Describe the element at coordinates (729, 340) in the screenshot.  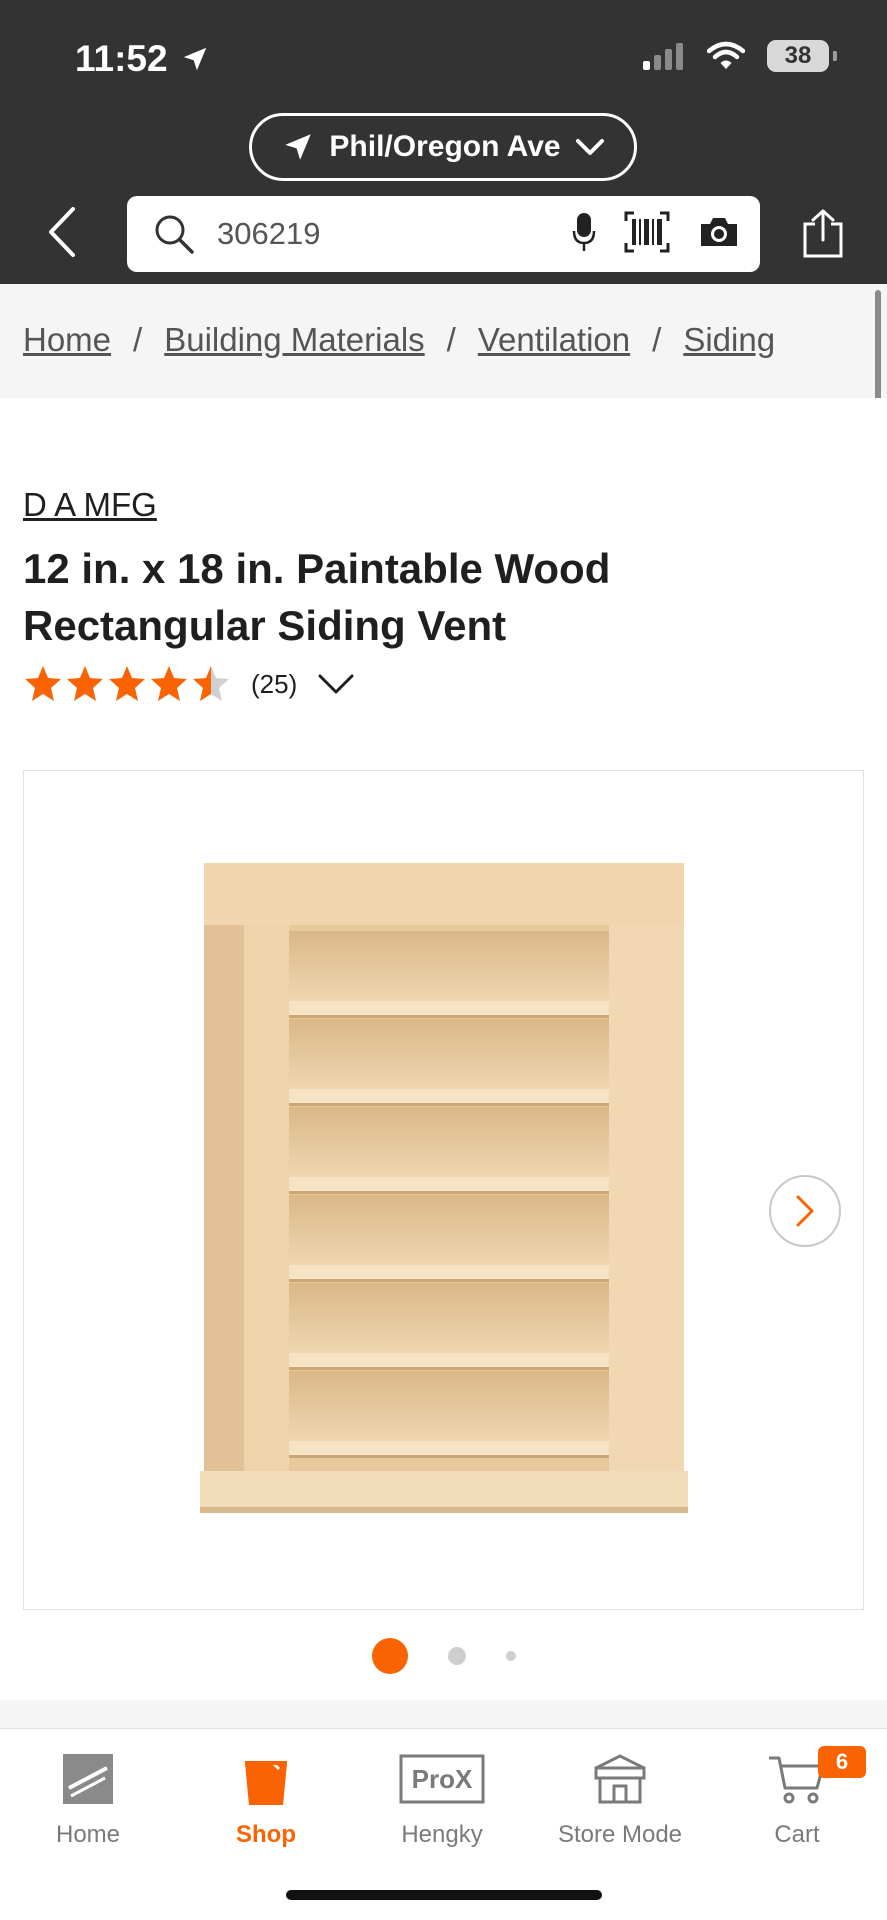
I see `breadcrumb-siding: Siding` at that location.